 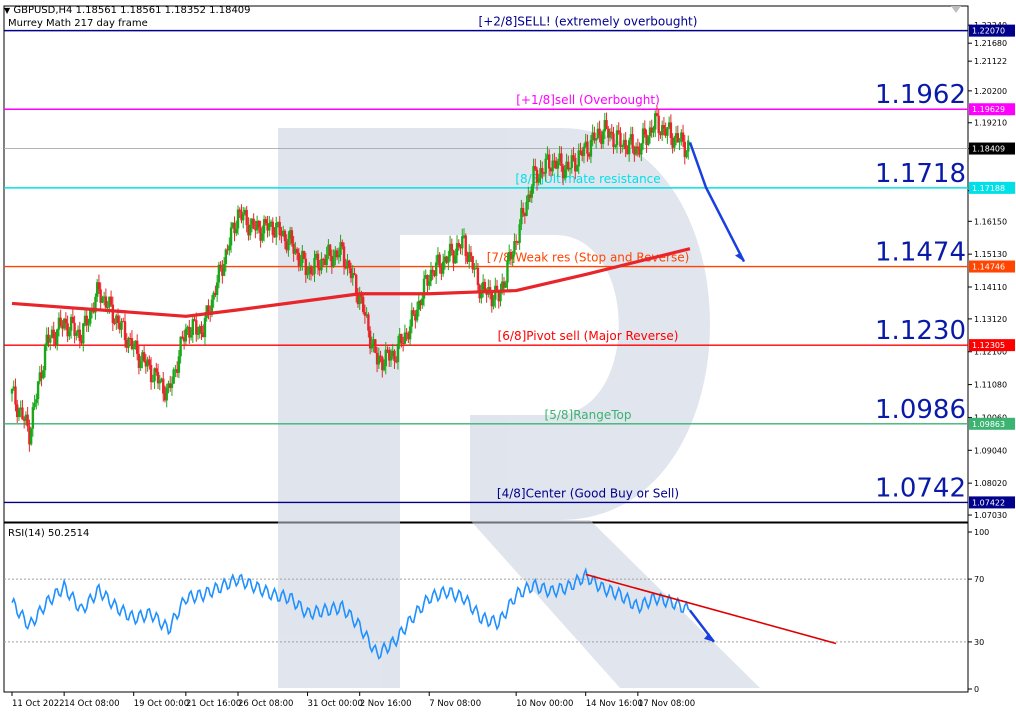 I want to click on price-tag-label: 1.12305, so click(x=988, y=345).